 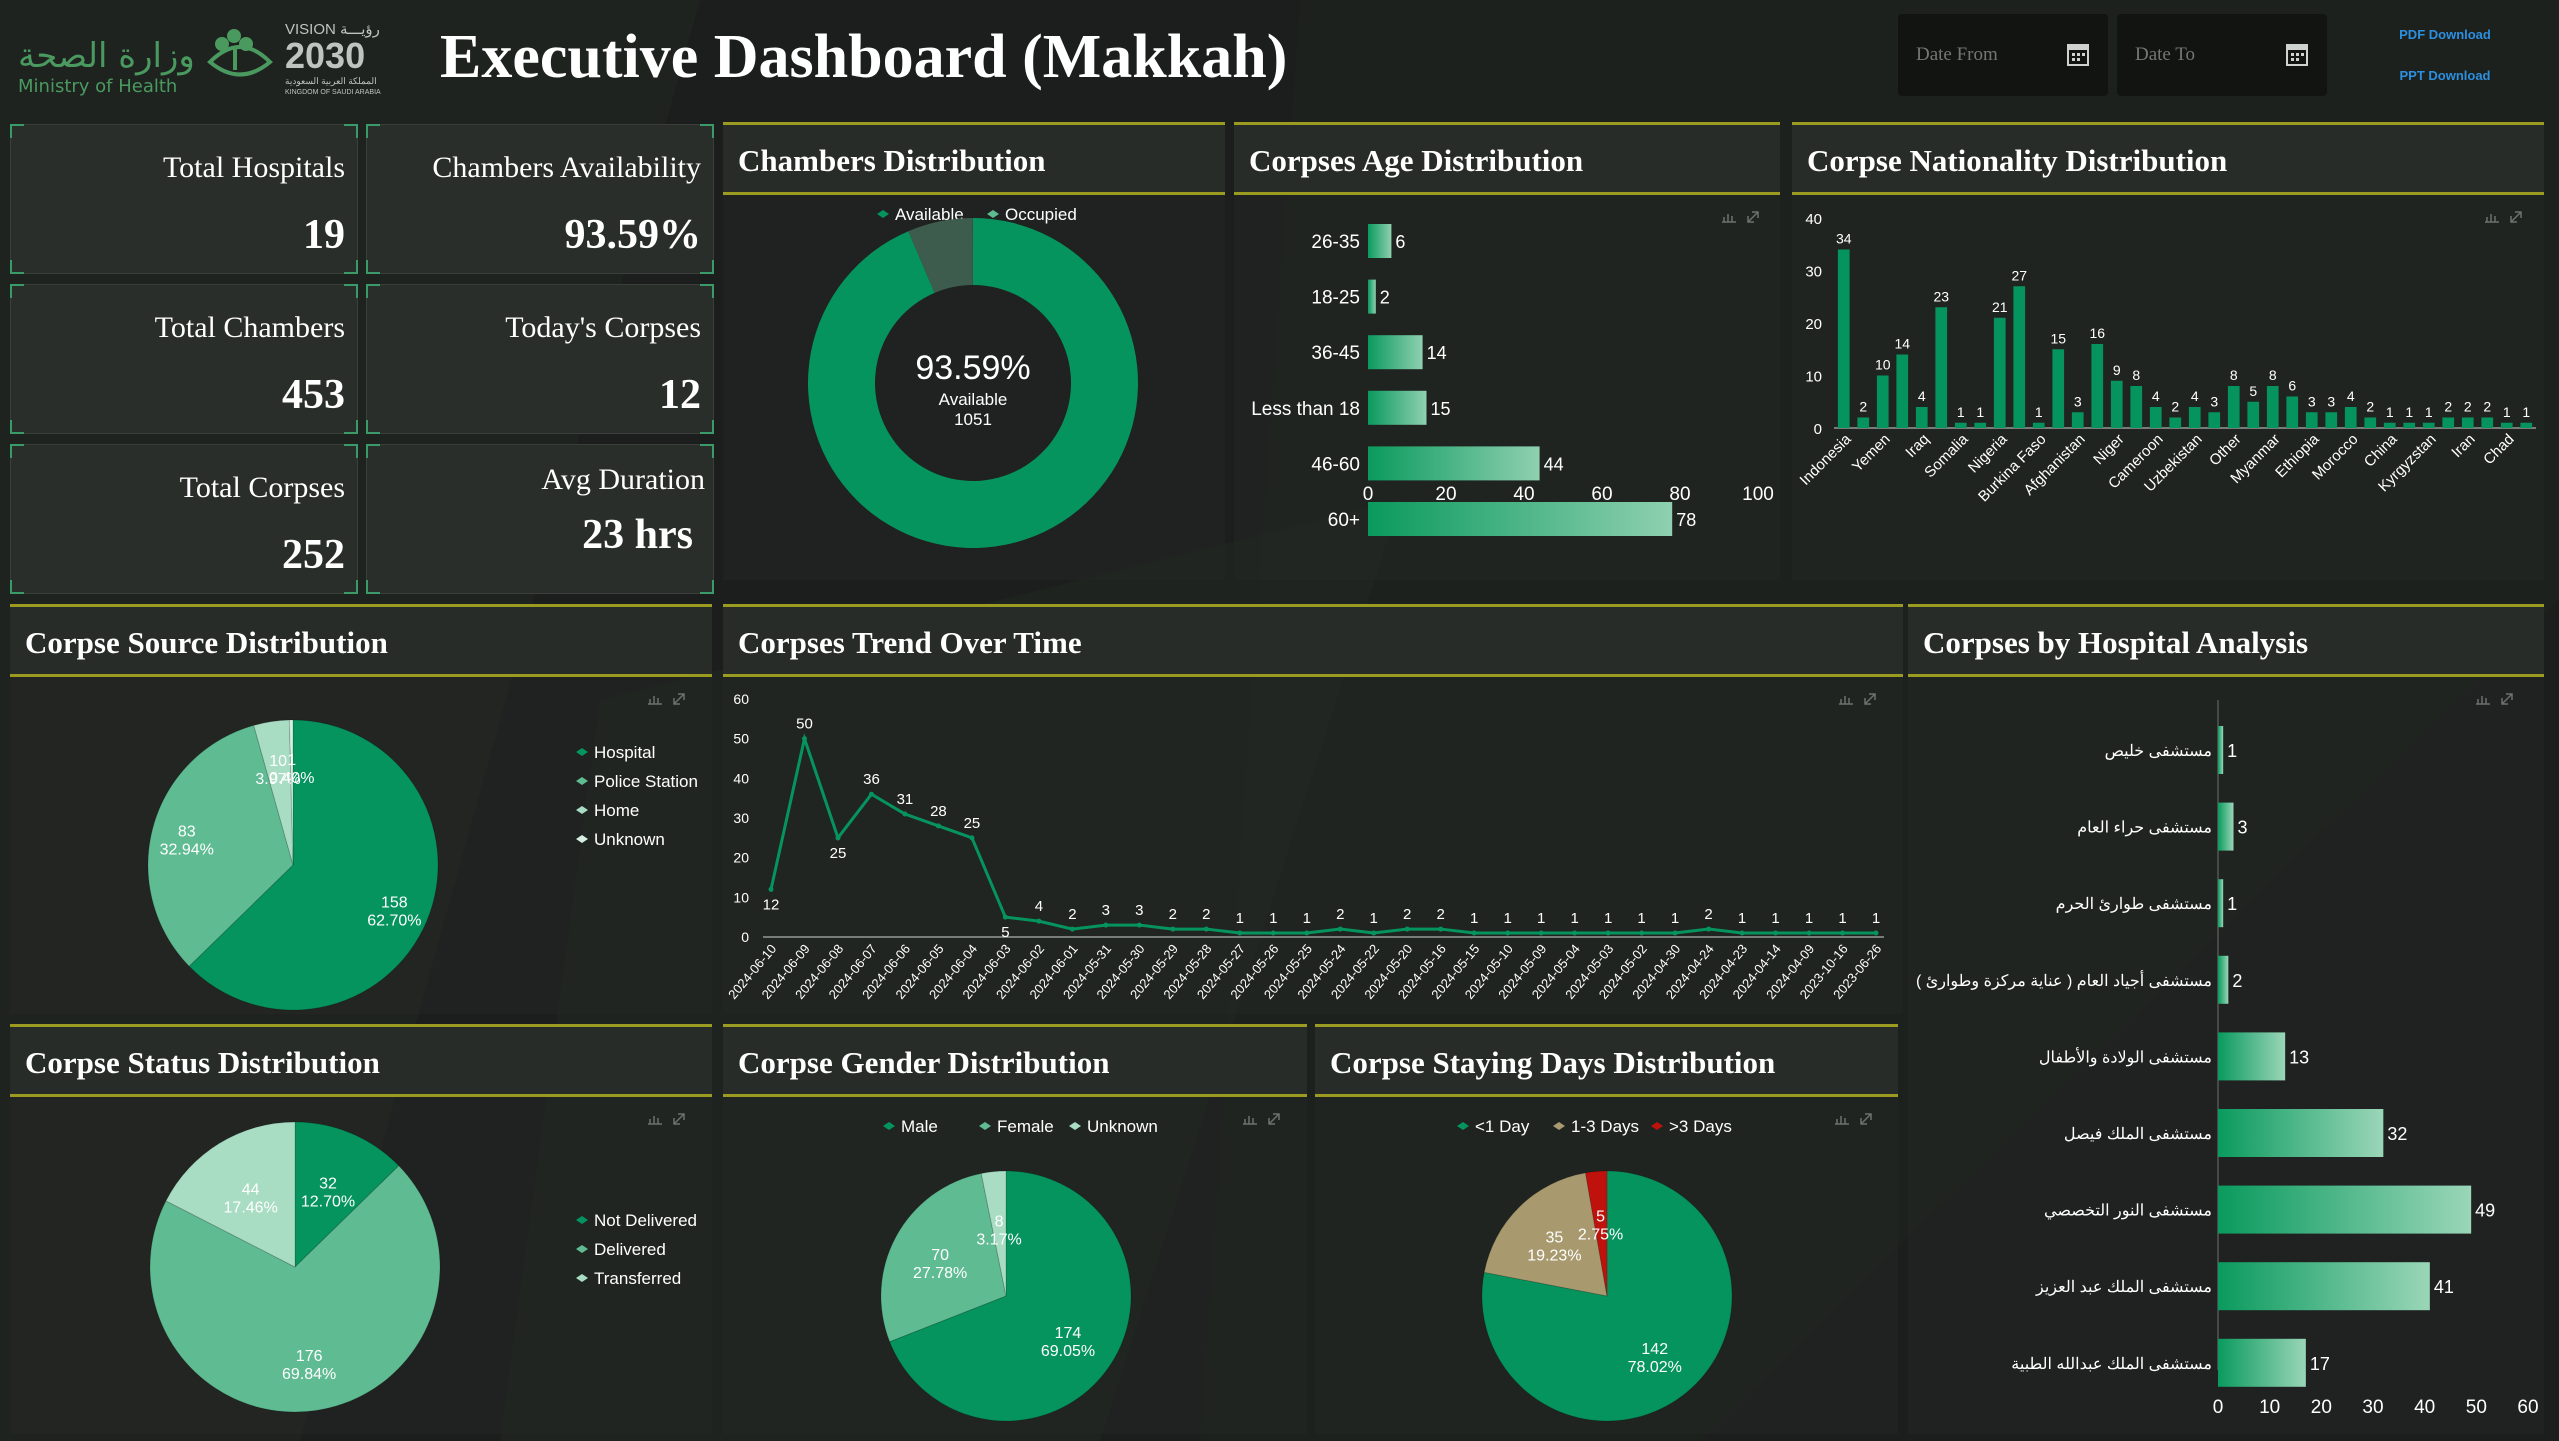 I want to click on date-from-field, so click(x=2003, y=55).